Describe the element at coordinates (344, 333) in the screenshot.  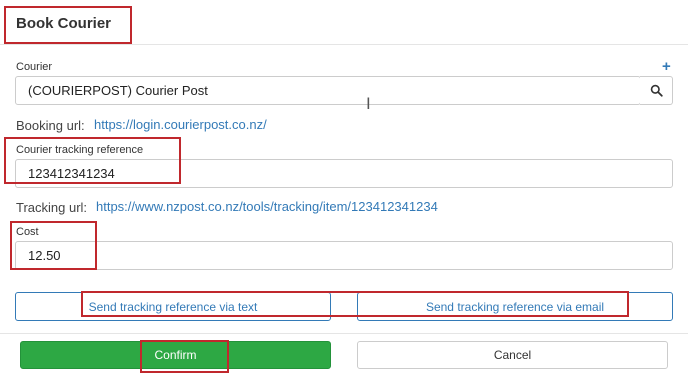
I see `footer-divider` at that location.